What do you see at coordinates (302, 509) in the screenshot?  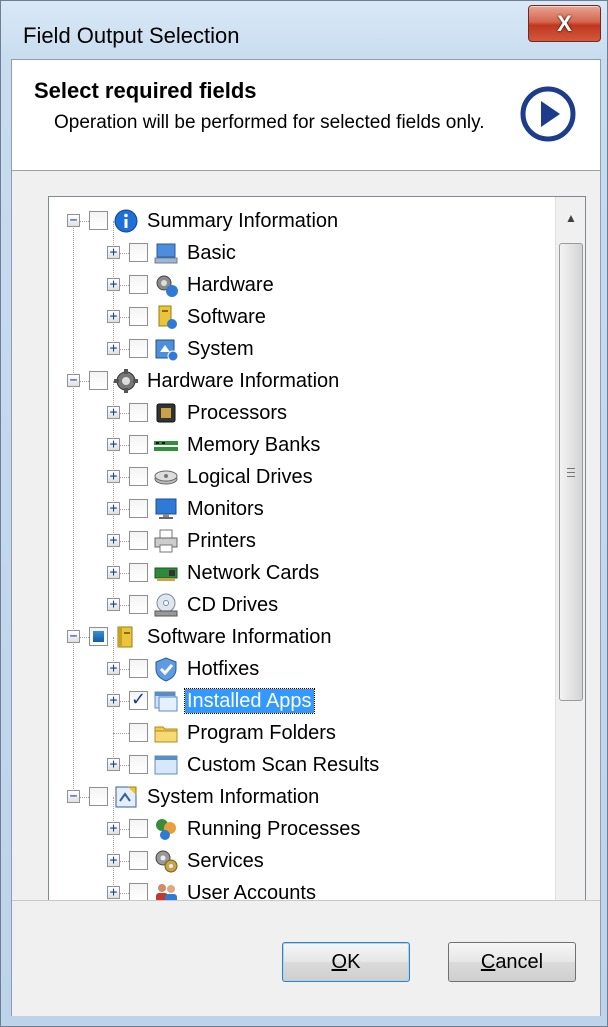 I see `tree-item: + Monitors` at bounding box center [302, 509].